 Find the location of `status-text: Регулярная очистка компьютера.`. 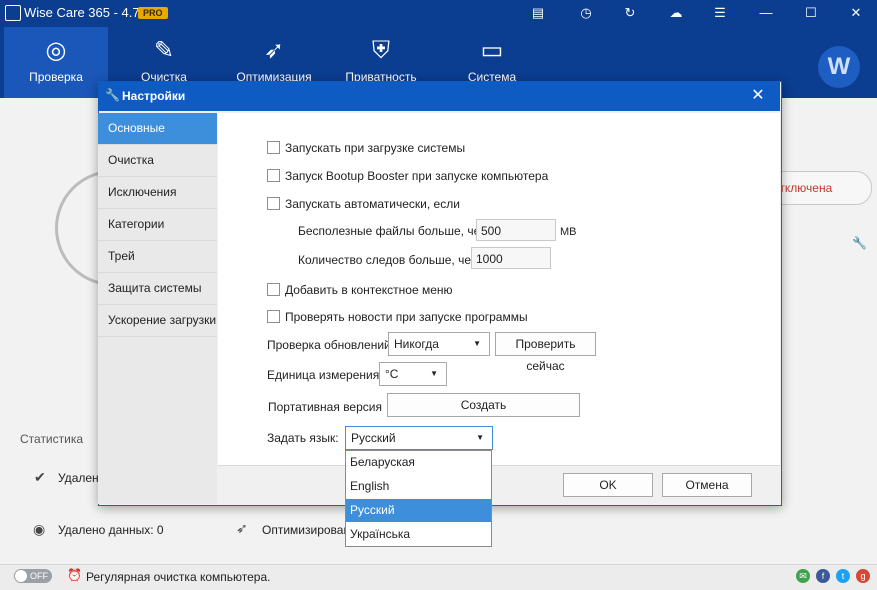

status-text: Регулярная очистка компьютера. is located at coordinates (178, 577).